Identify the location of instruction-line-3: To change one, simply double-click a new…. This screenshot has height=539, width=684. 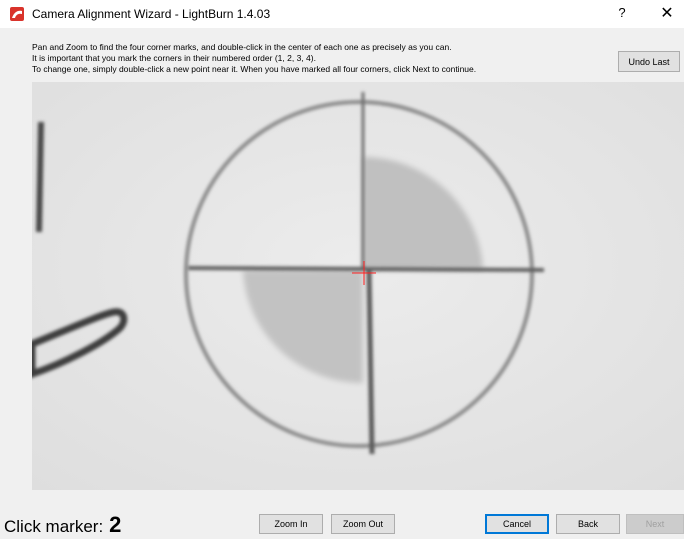
(254, 69).